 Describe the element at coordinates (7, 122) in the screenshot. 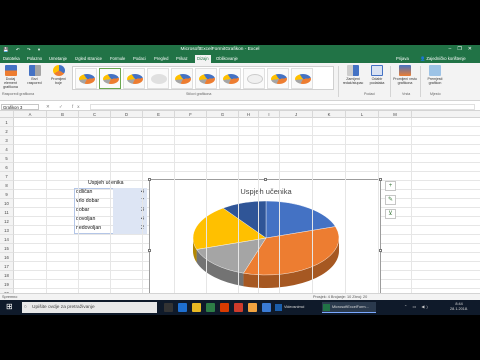

I see `row-header-1: 1` at that location.